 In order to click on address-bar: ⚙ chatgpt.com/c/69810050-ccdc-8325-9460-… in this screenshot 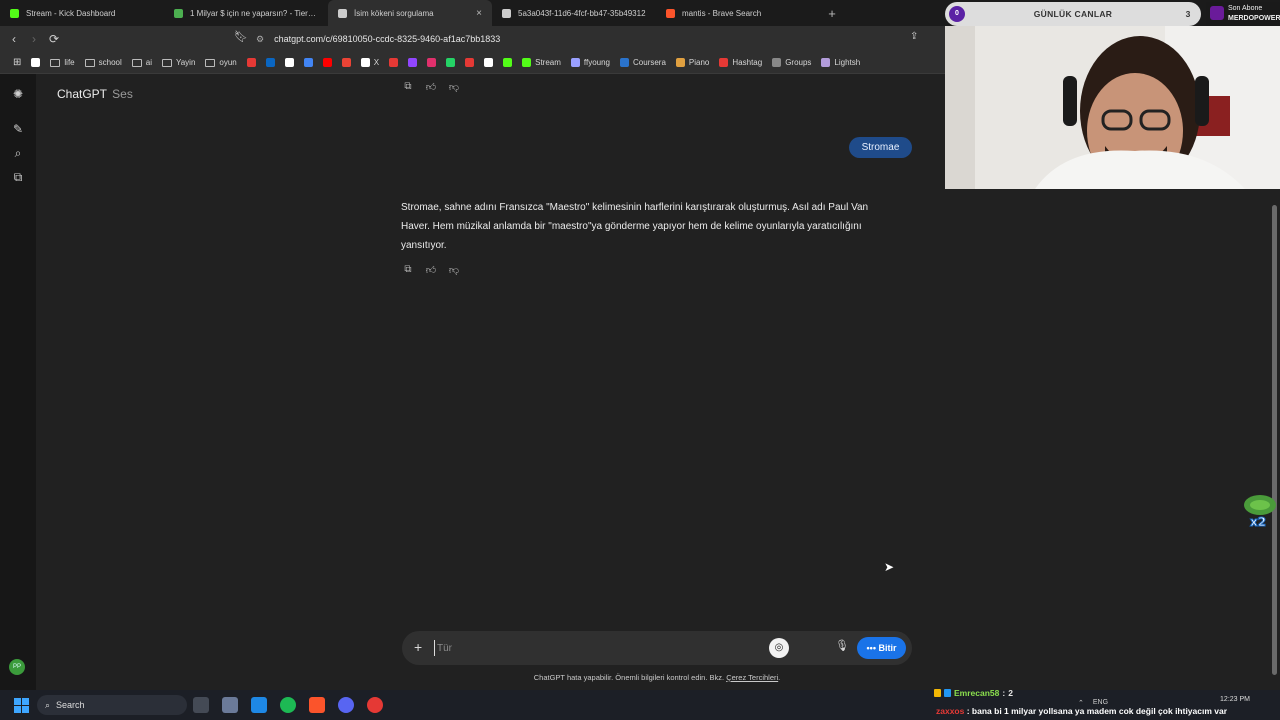, I will do `click(601, 39)`.